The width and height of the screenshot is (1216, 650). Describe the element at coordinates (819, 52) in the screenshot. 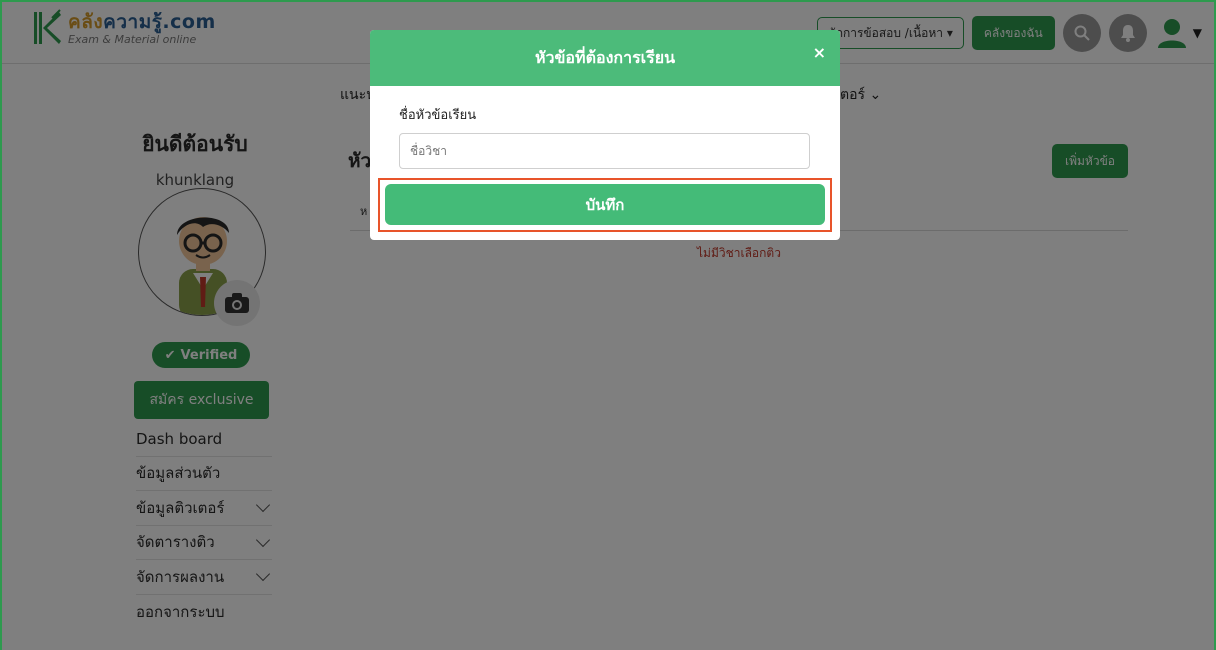

I see `close-icon: ×` at that location.